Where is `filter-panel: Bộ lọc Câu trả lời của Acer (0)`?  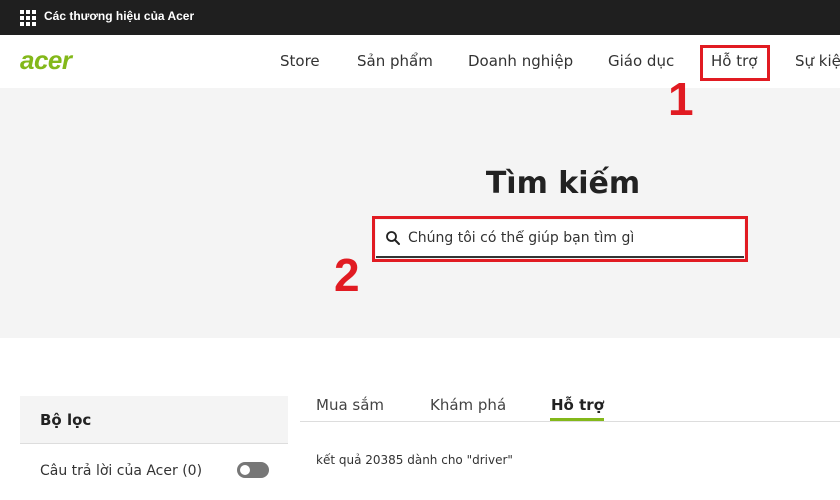 filter-panel: Bộ lọc Câu trả lời của Acer (0) is located at coordinates (154, 448).